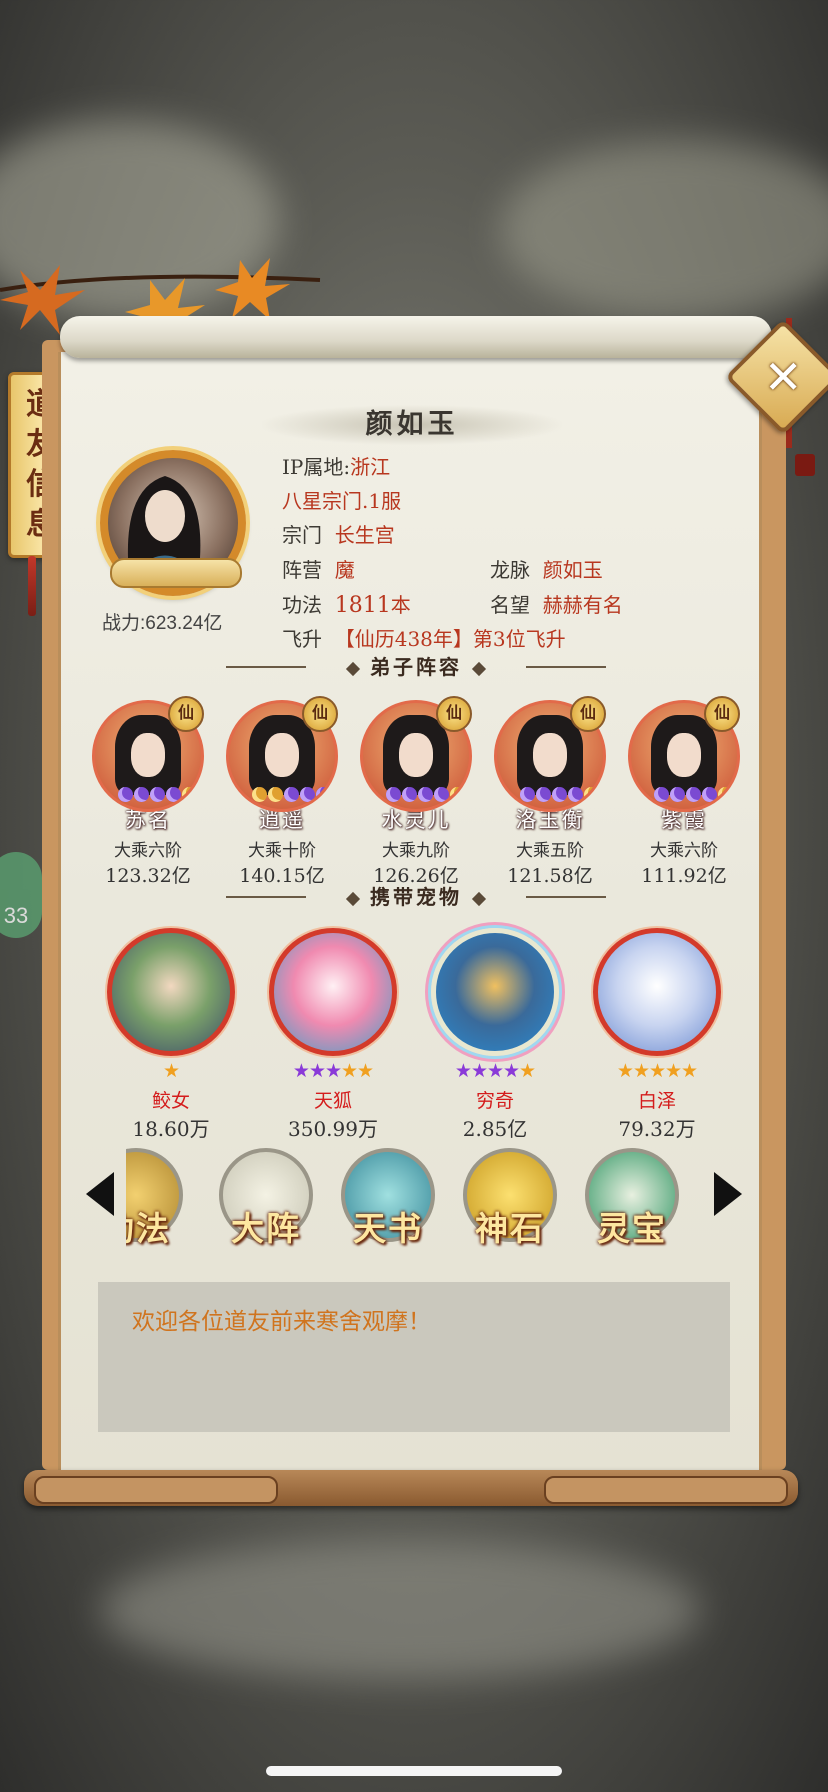  Describe the element at coordinates (171, 1071) in the screenshot. I see `pet-stars: ★` at that location.